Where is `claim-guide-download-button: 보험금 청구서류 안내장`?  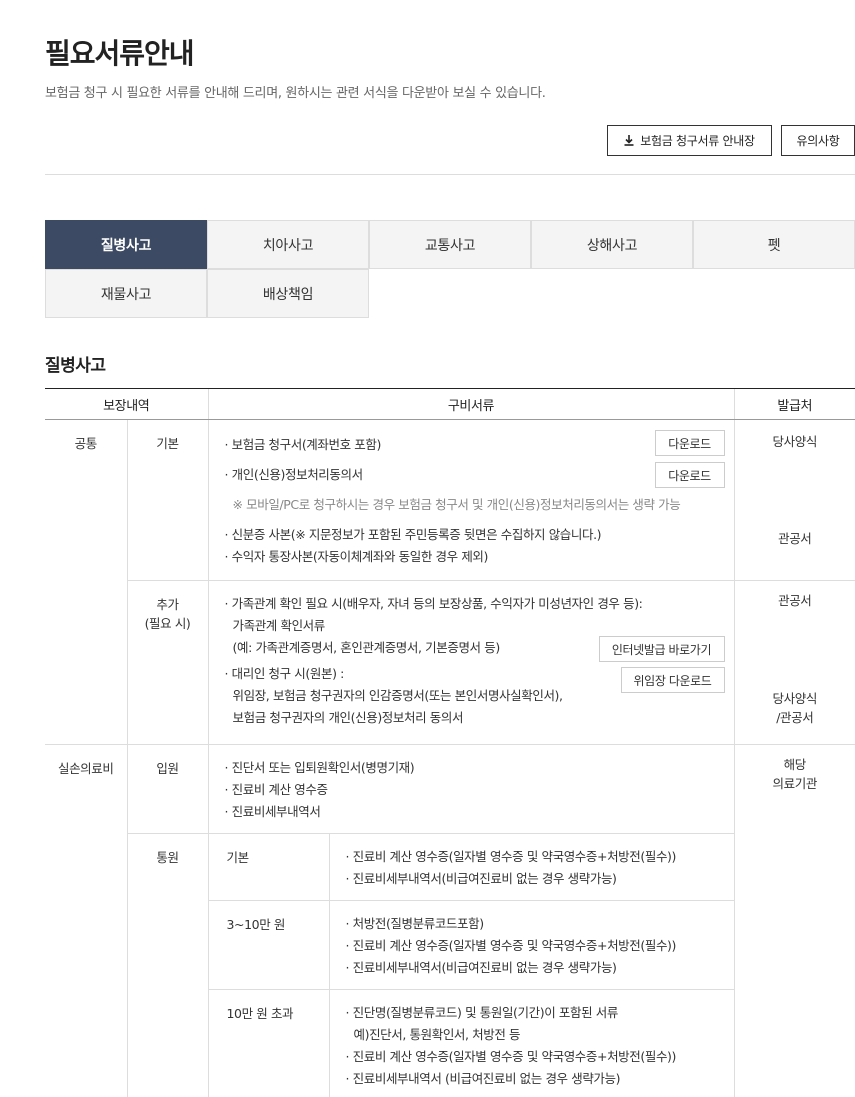
claim-guide-download-button: 보험금 청구서류 안내장 is located at coordinates (689, 140).